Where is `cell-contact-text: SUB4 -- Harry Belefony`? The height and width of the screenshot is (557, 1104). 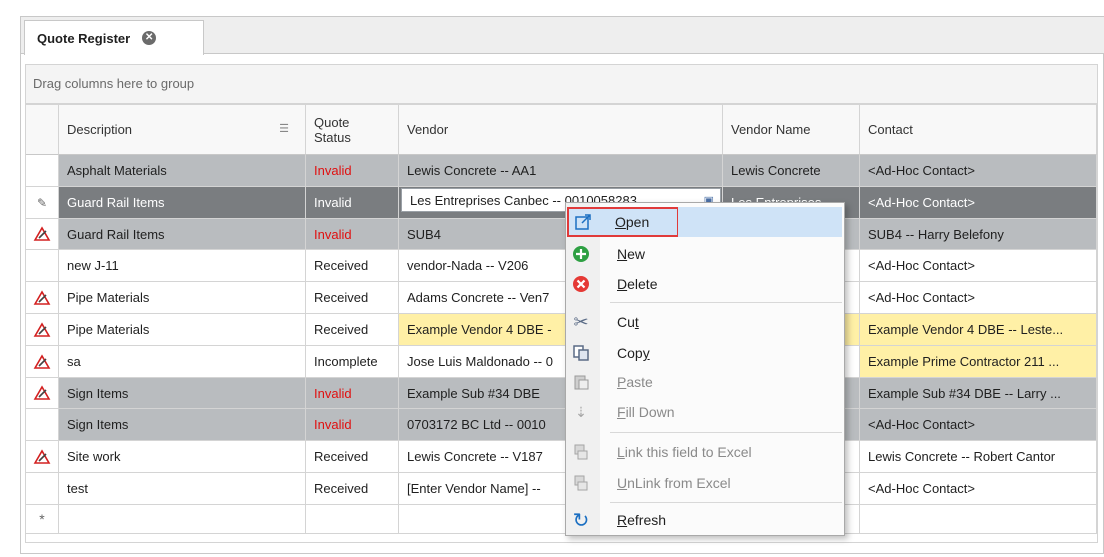
cell-contact-text: SUB4 -- Harry Belefony is located at coordinates (936, 234).